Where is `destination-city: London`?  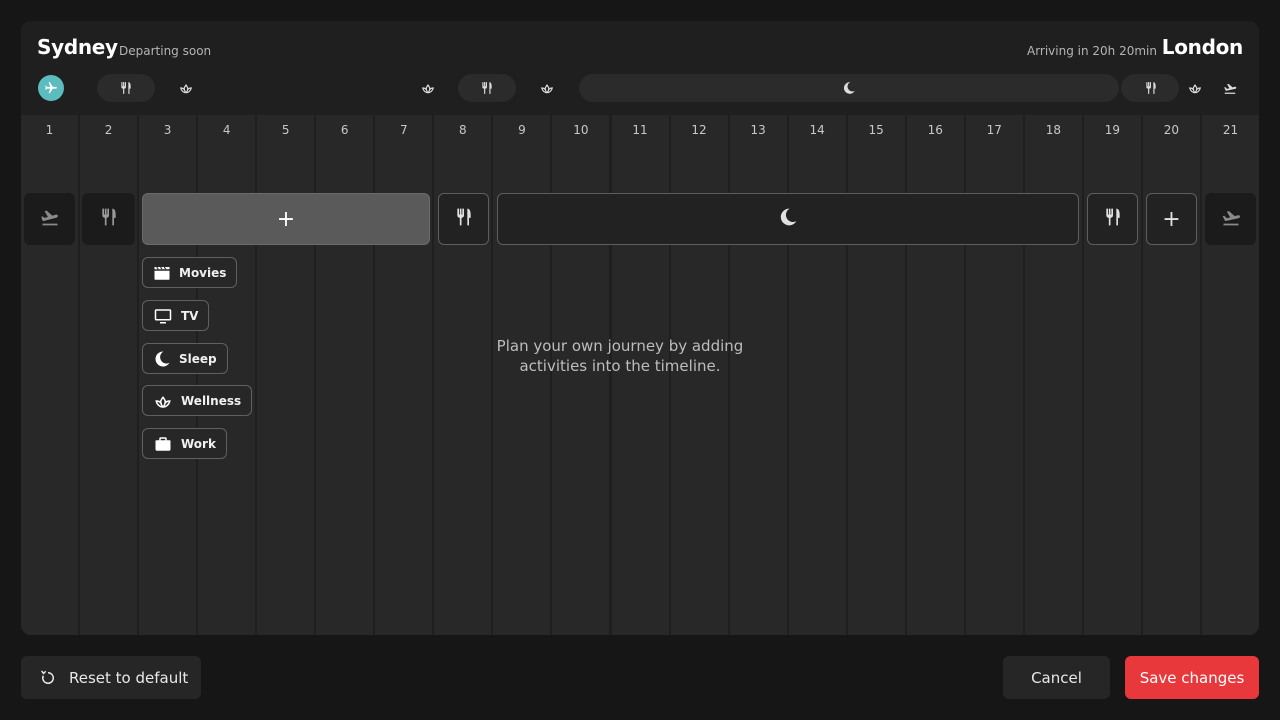
destination-city: London is located at coordinates (1202, 47).